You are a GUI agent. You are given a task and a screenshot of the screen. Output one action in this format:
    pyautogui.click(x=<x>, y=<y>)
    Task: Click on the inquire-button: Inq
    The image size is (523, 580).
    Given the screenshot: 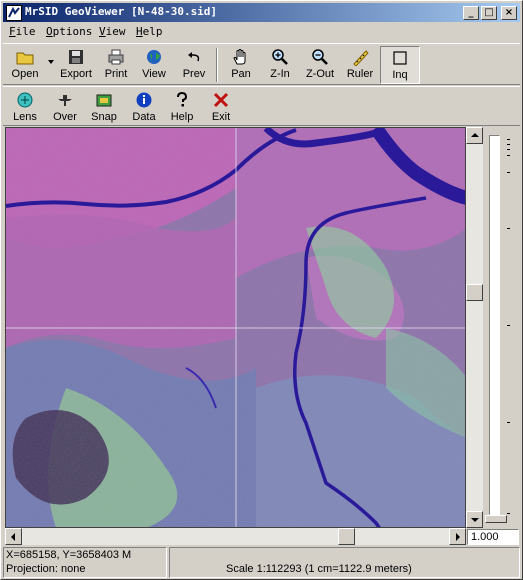 What is the action you would take?
    pyautogui.click(x=400, y=65)
    